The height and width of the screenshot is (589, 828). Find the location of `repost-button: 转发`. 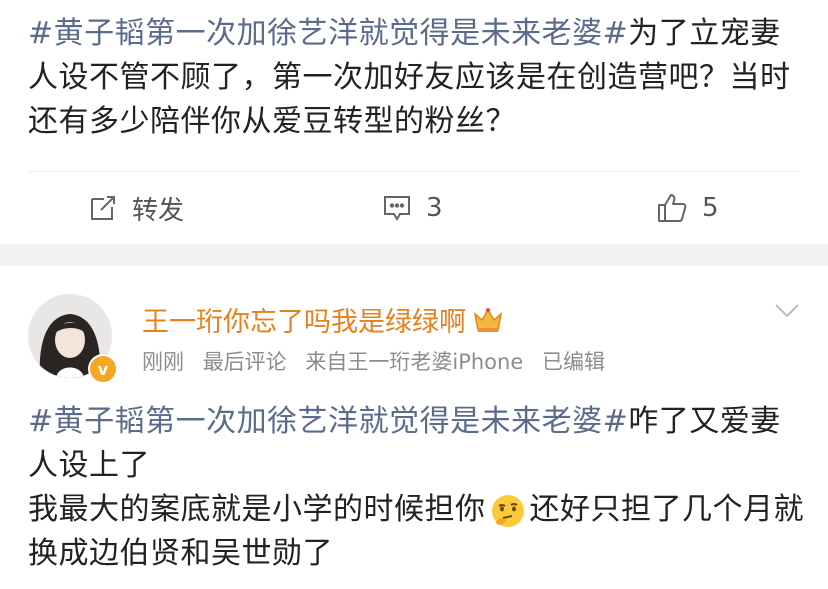

repost-button: 转发 is located at coordinates (136, 208).